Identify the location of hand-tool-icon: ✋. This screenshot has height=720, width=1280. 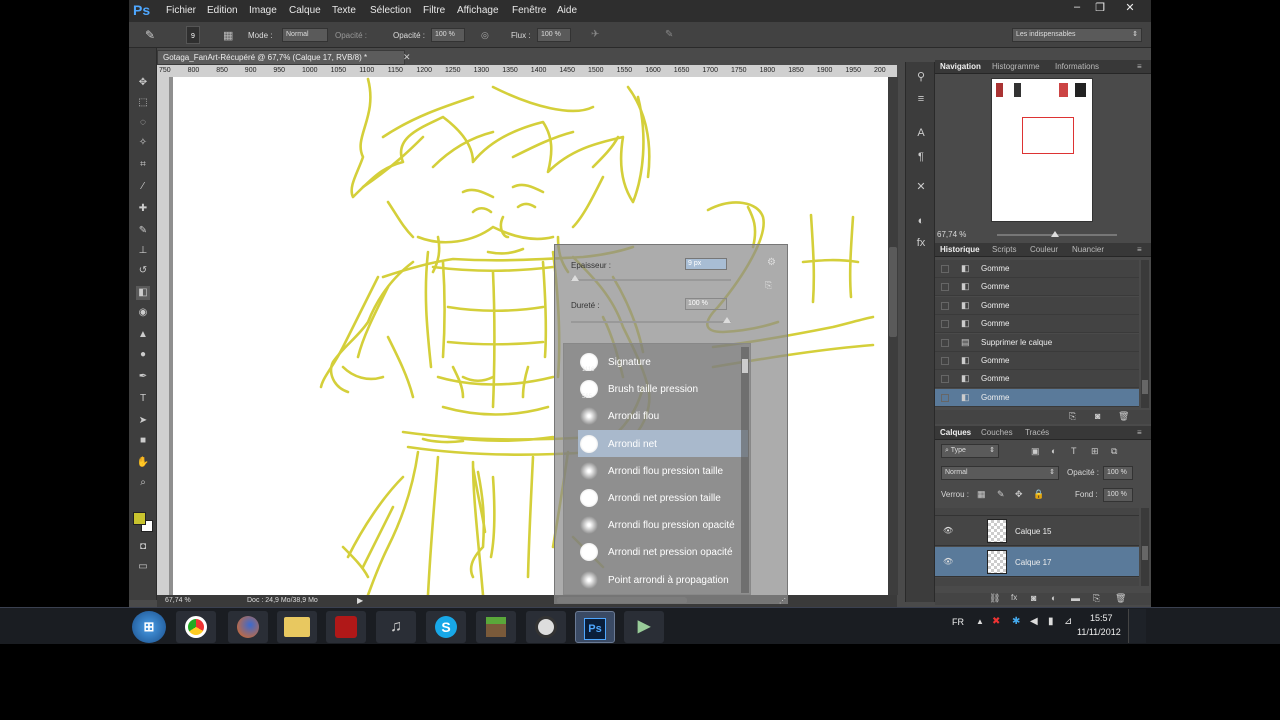
(143, 463).